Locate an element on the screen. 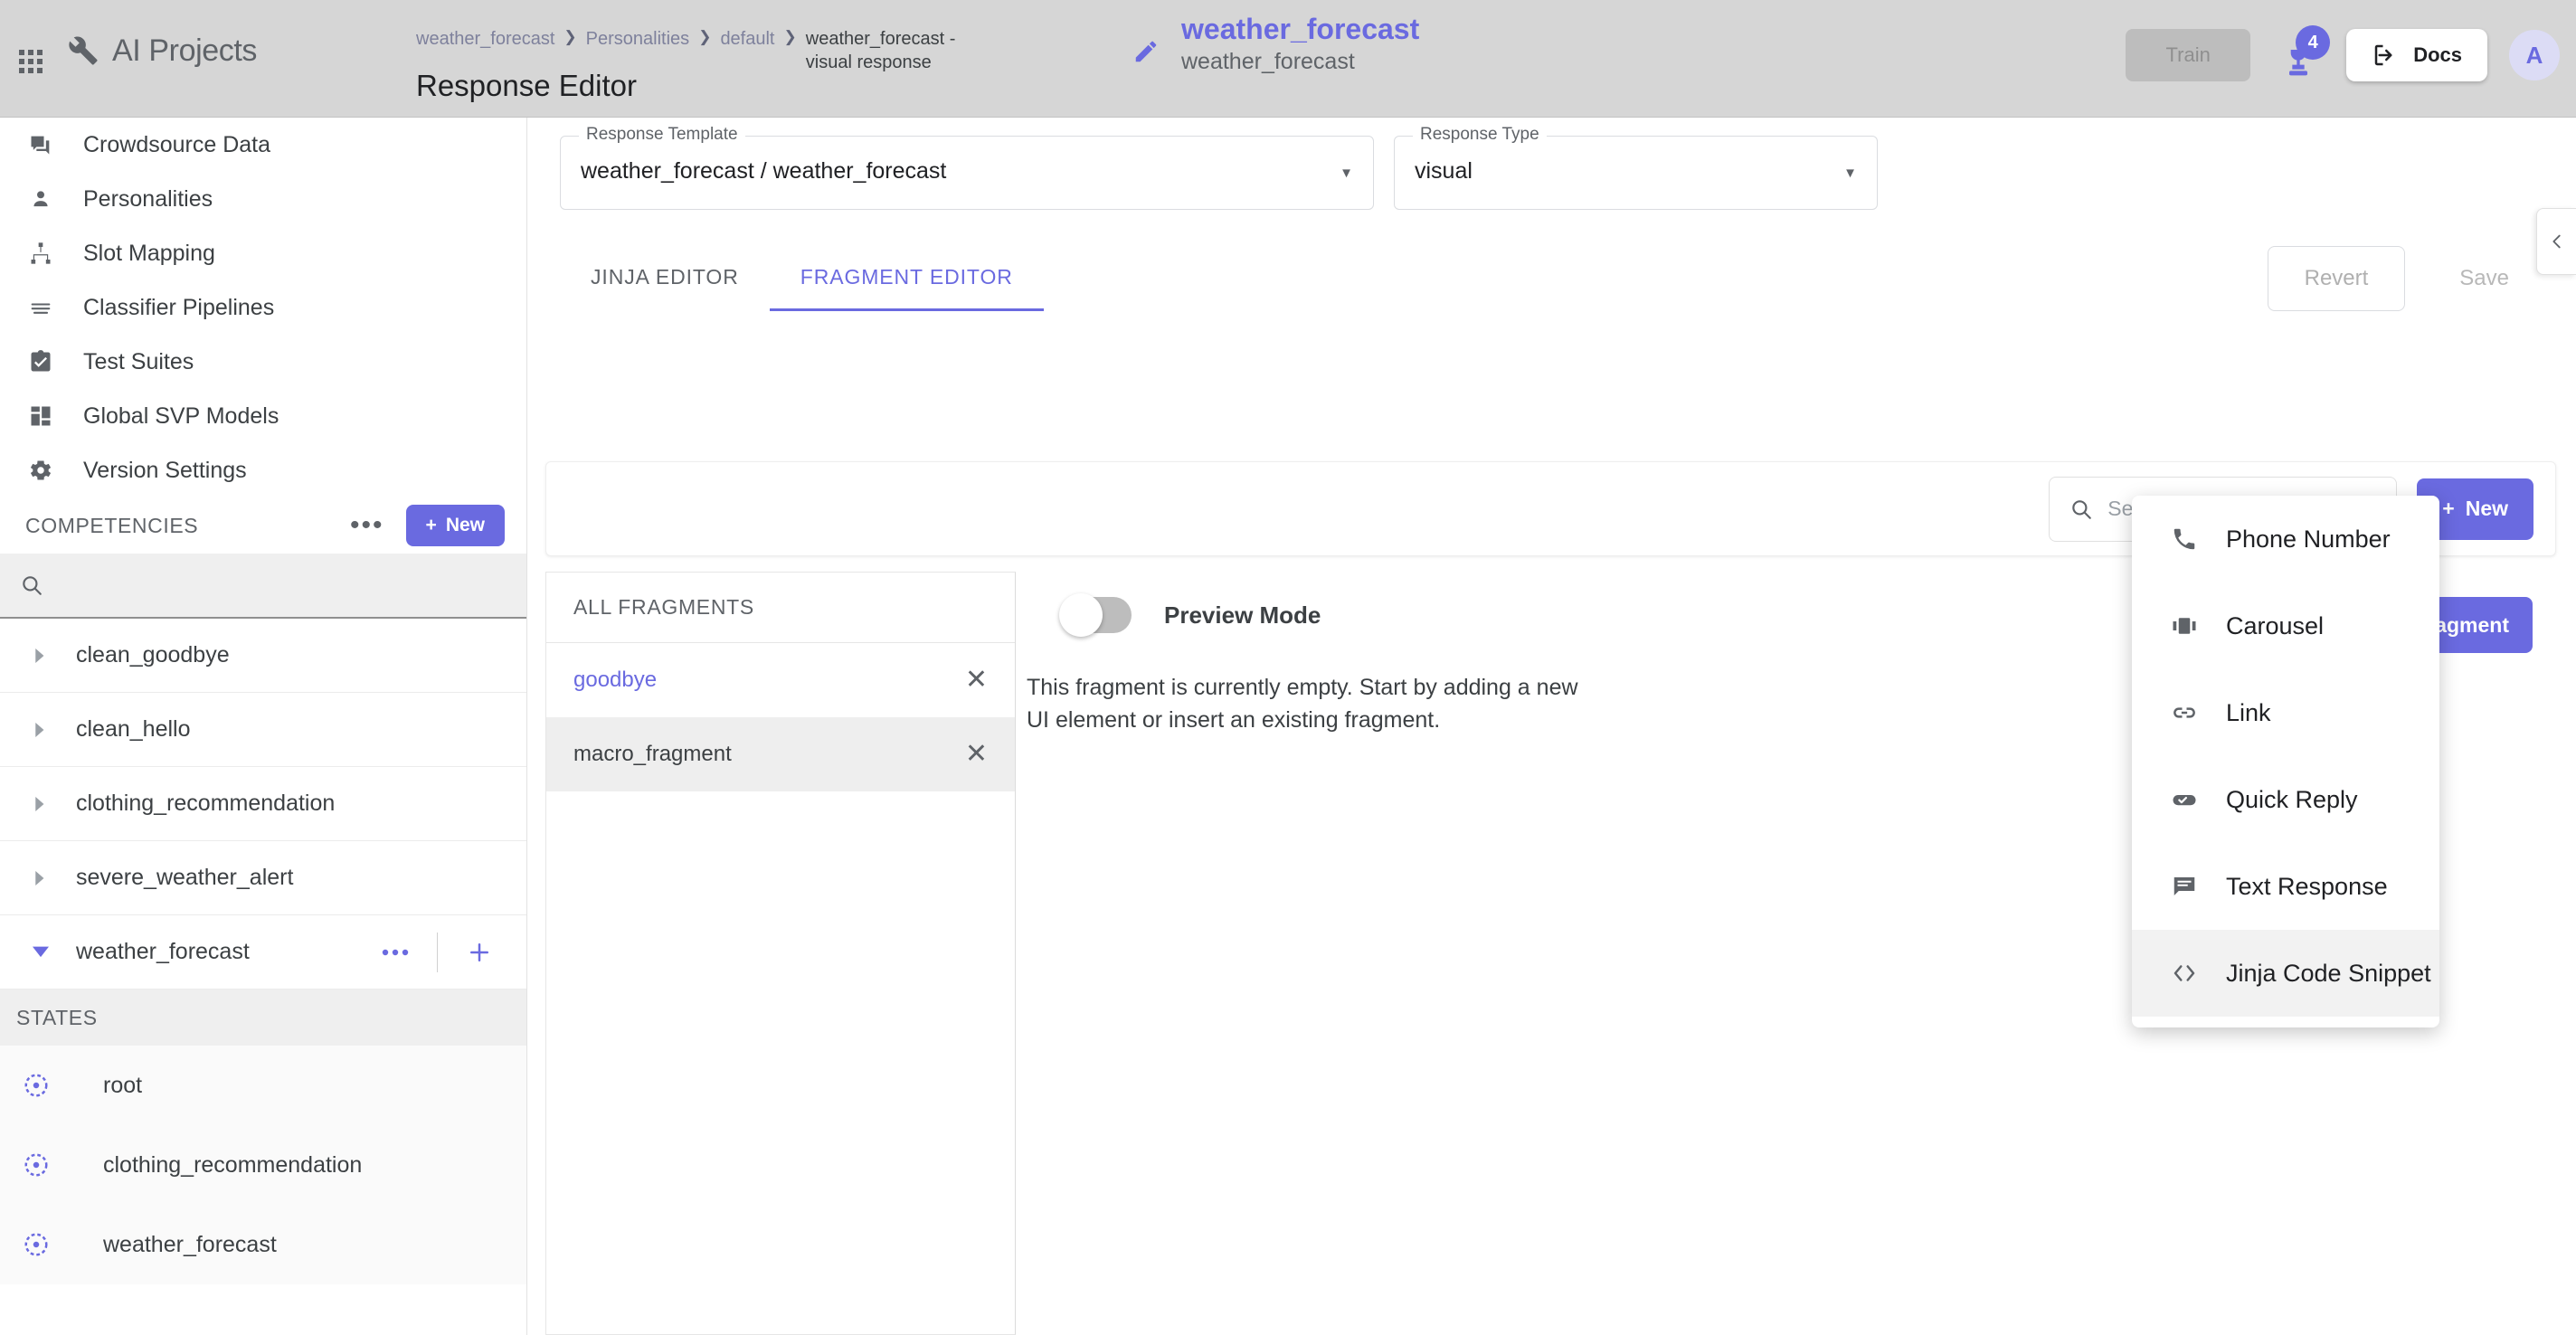  tab-jinja-editor: JINJA EDITOR is located at coordinates (665, 278).